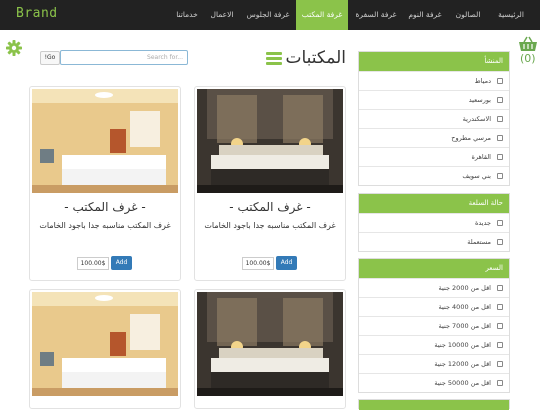 The image size is (540, 410). What do you see at coordinates (434, 175) in the screenshot?
I see `filter-option: بني سويف` at bounding box center [434, 175].